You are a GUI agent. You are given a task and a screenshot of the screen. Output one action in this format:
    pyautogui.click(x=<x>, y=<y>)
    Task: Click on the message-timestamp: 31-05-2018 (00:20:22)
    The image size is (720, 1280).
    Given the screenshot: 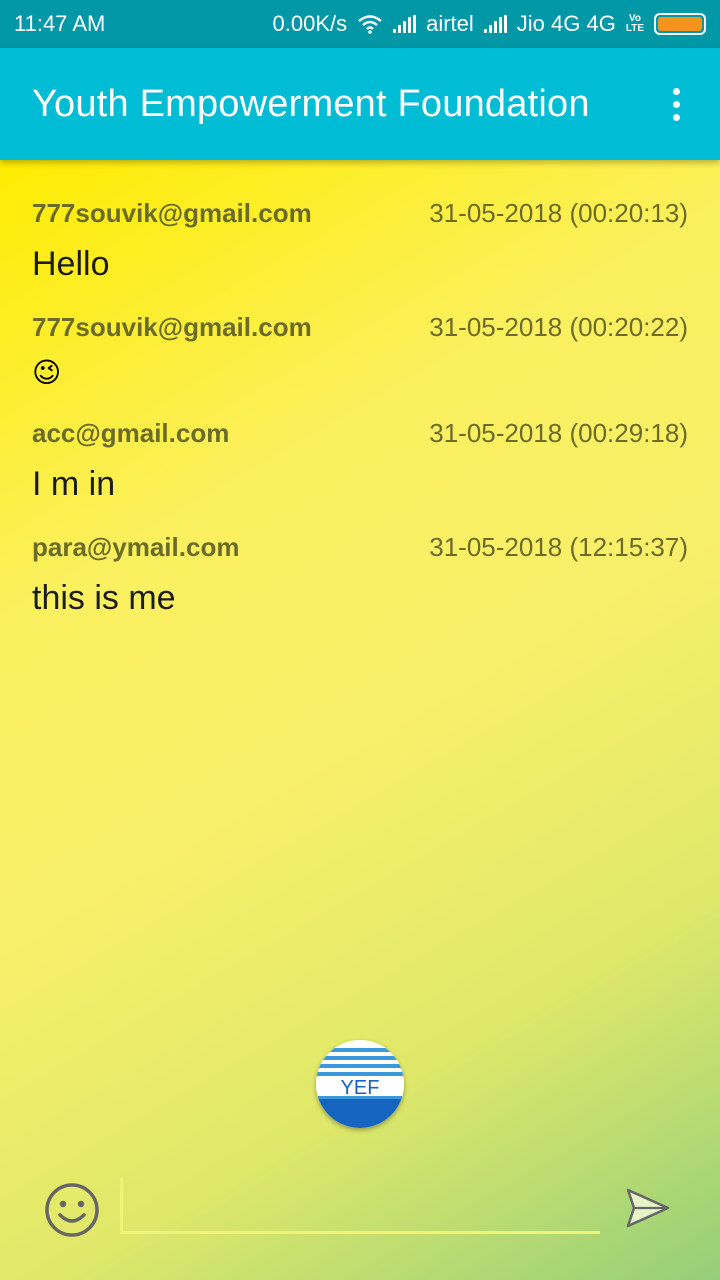 What is the action you would take?
    pyautogui.click(x=558, y=326)
    